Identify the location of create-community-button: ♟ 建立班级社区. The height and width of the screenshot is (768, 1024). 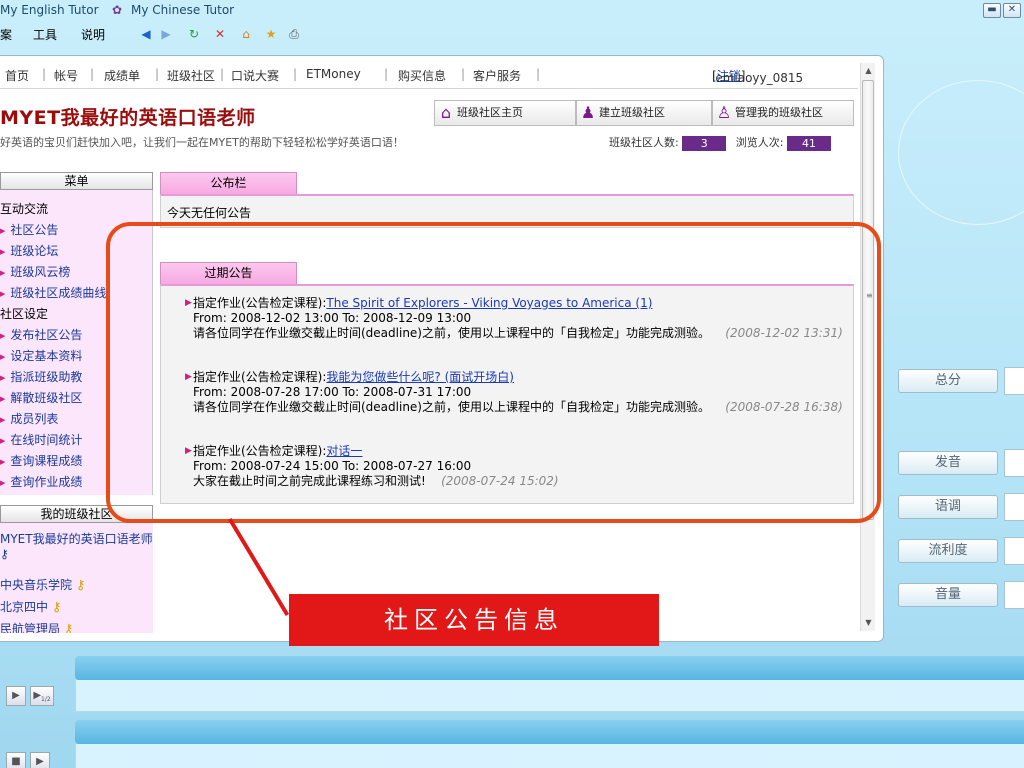
(644, 113).